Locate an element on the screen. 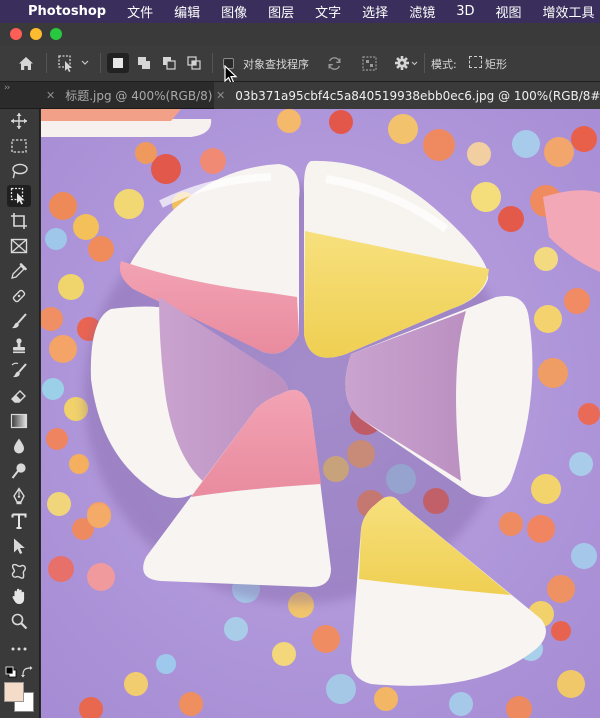 This screenshot has width=600, height=718. menu-file: 文件 is located at coordinates (140, 11).